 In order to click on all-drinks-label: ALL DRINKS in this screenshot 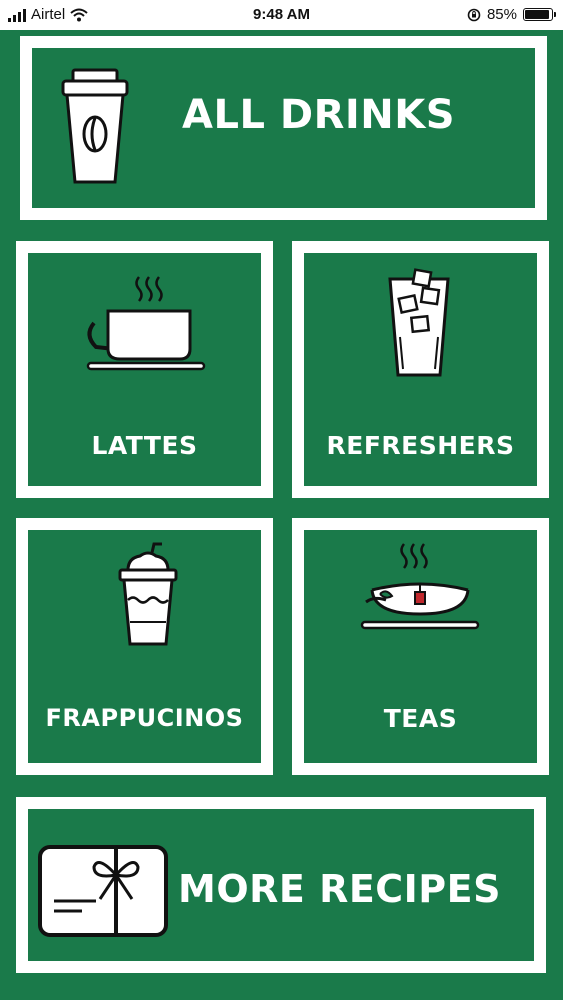, I will do `click(319, 115)`.